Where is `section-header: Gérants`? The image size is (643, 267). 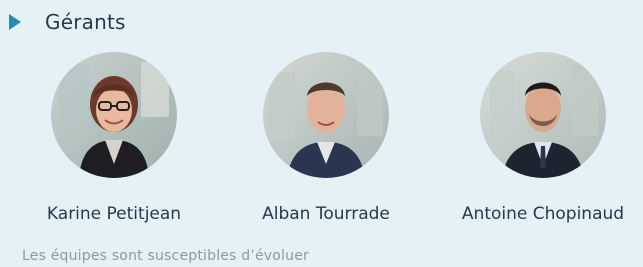 section-header: Gérants is located at coordinates (67, 22).